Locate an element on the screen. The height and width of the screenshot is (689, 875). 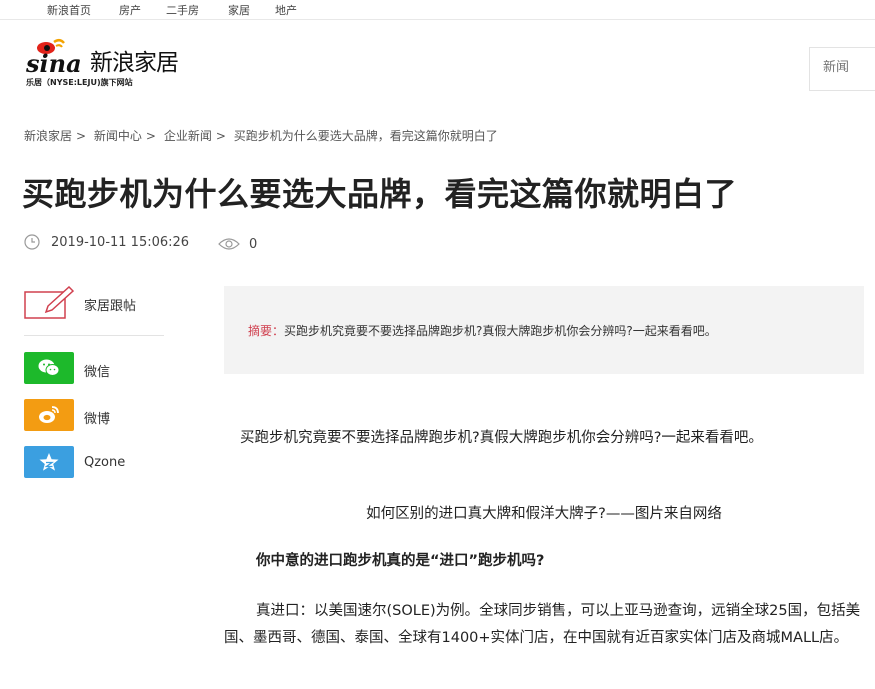
view-count: 0 is located at coordinates (253, 244).